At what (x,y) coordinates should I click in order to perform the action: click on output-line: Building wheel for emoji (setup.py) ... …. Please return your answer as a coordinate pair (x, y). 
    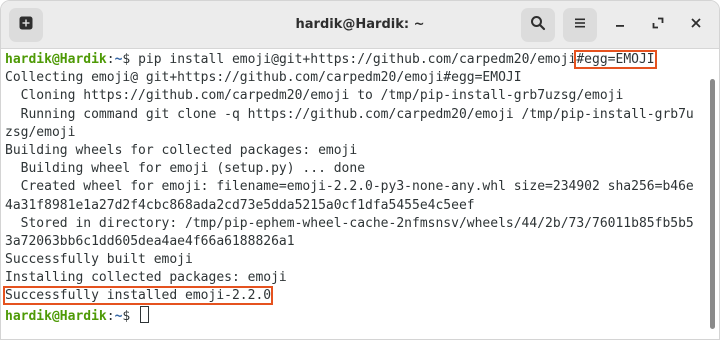
    Looking at the image, I should click on (185, 169).